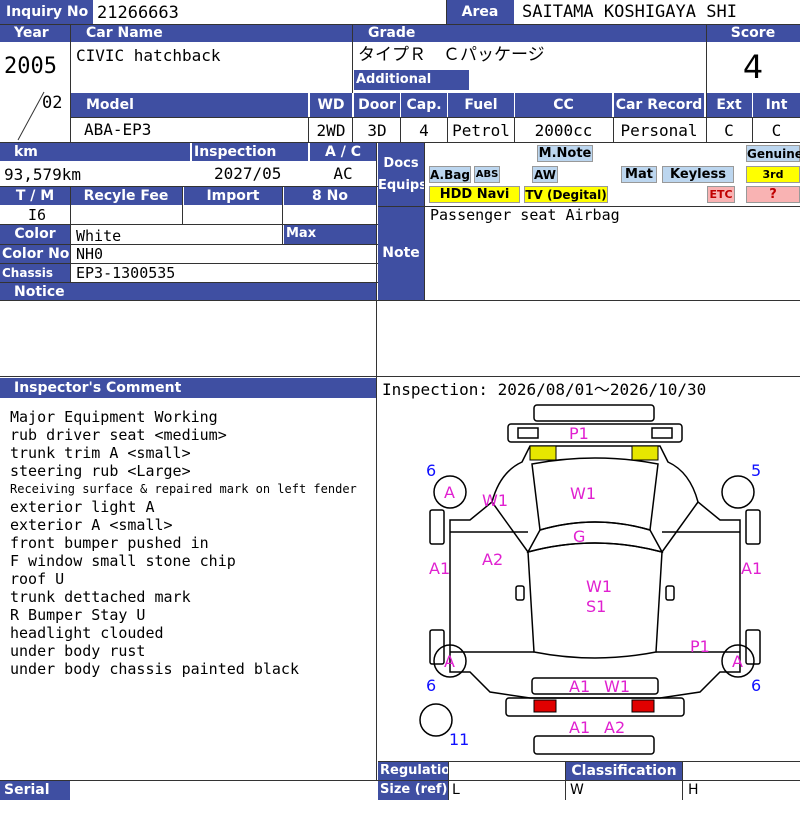  I want to click on car-name-value: CIVIC hatchback, so click(148, 56).